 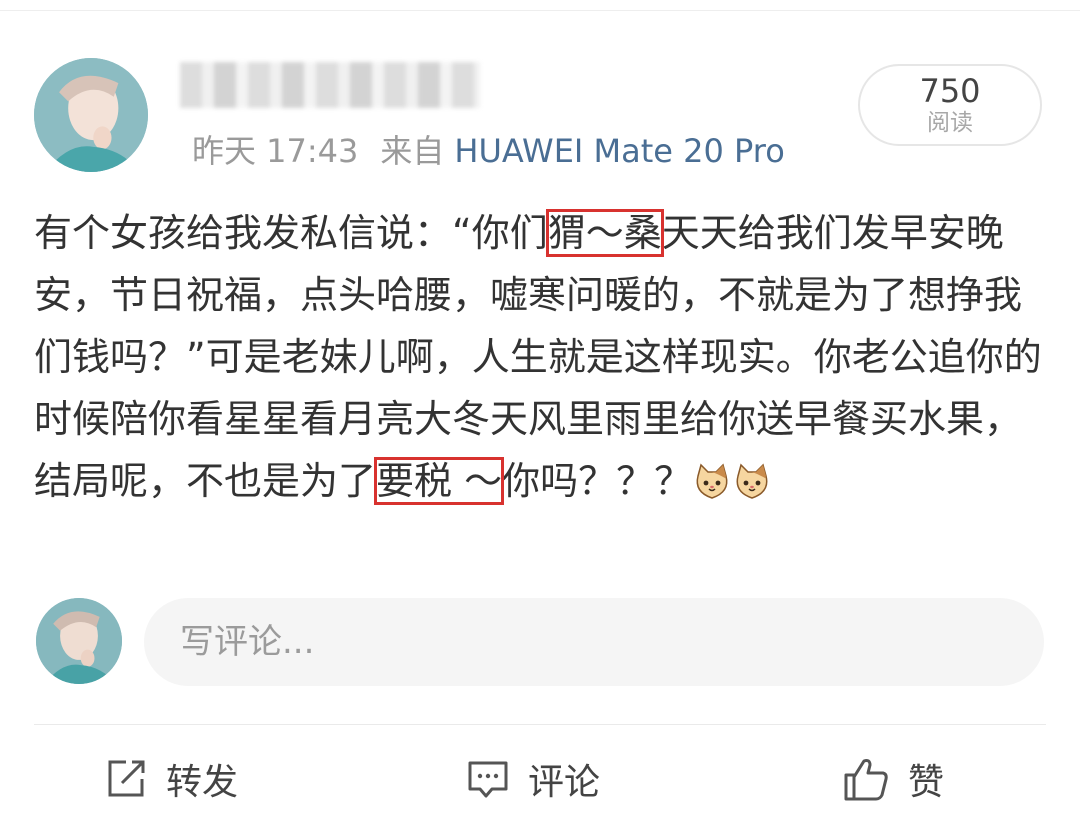 I want to click on device-source-link: HUAWEI Mate 20 Pro, so click(x=619, y=151).